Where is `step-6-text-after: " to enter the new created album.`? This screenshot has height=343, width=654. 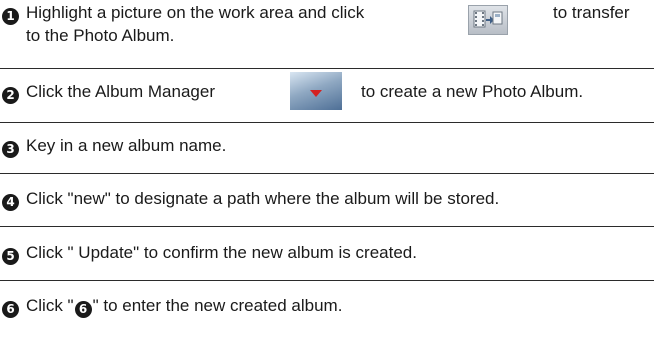
step-6-text-after: " to enter the new created album. is located at coordinates (217, 305).